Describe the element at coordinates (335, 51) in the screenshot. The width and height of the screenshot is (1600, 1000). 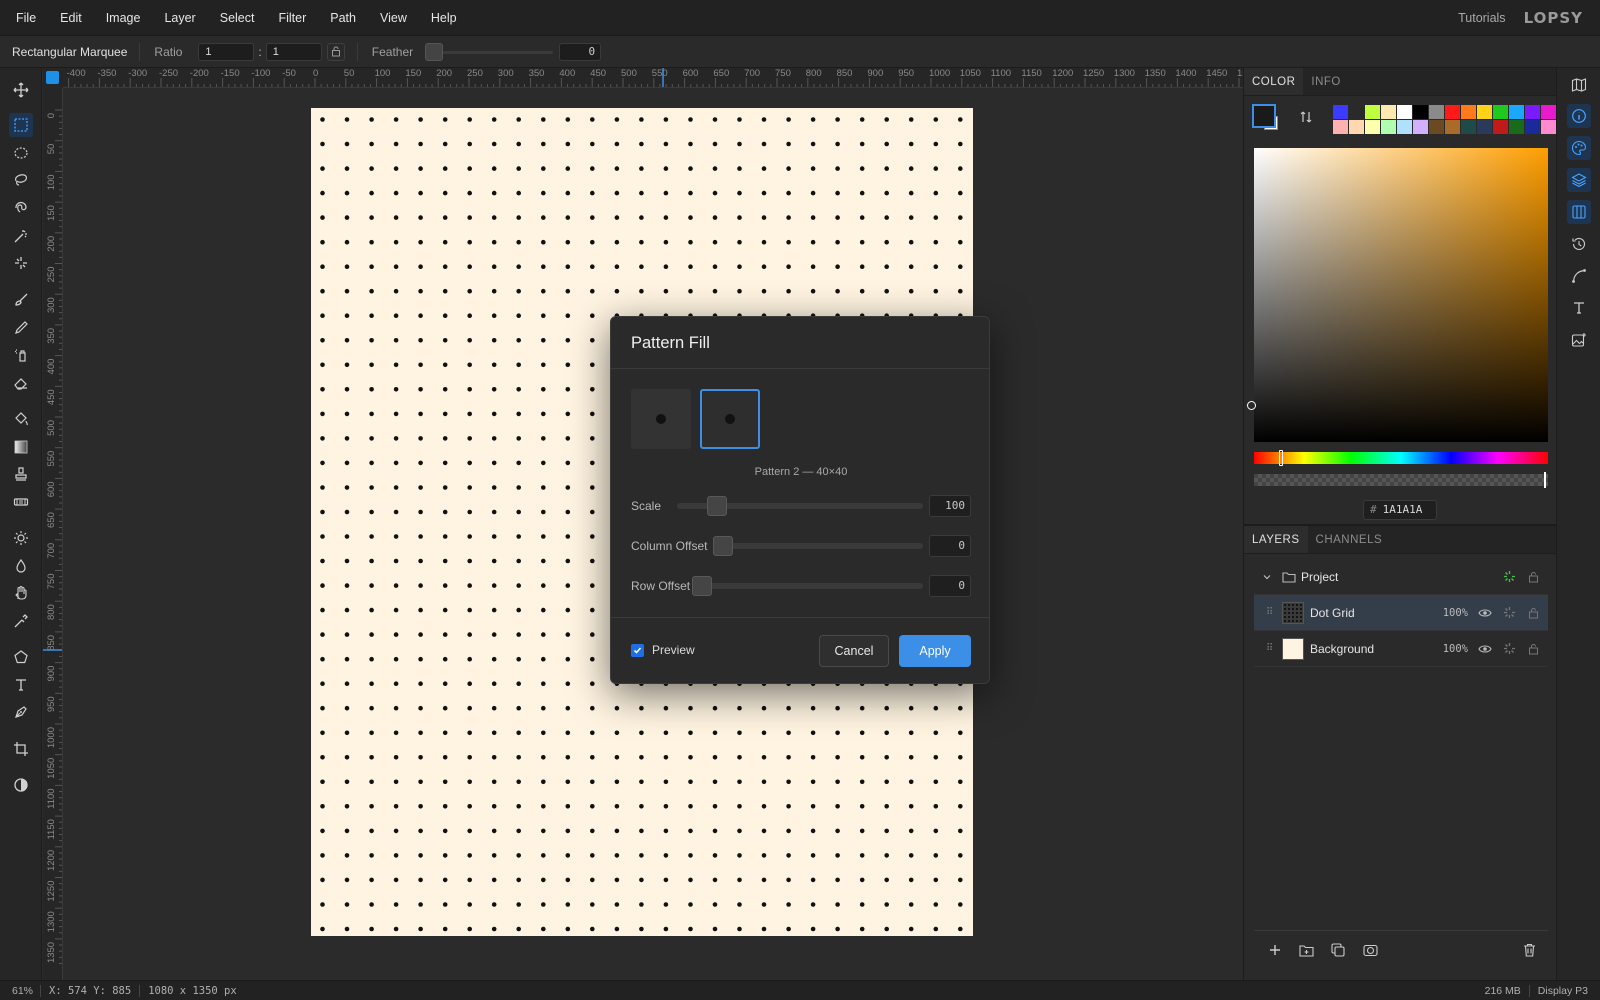
I see `ratio-lock-button` at that location.